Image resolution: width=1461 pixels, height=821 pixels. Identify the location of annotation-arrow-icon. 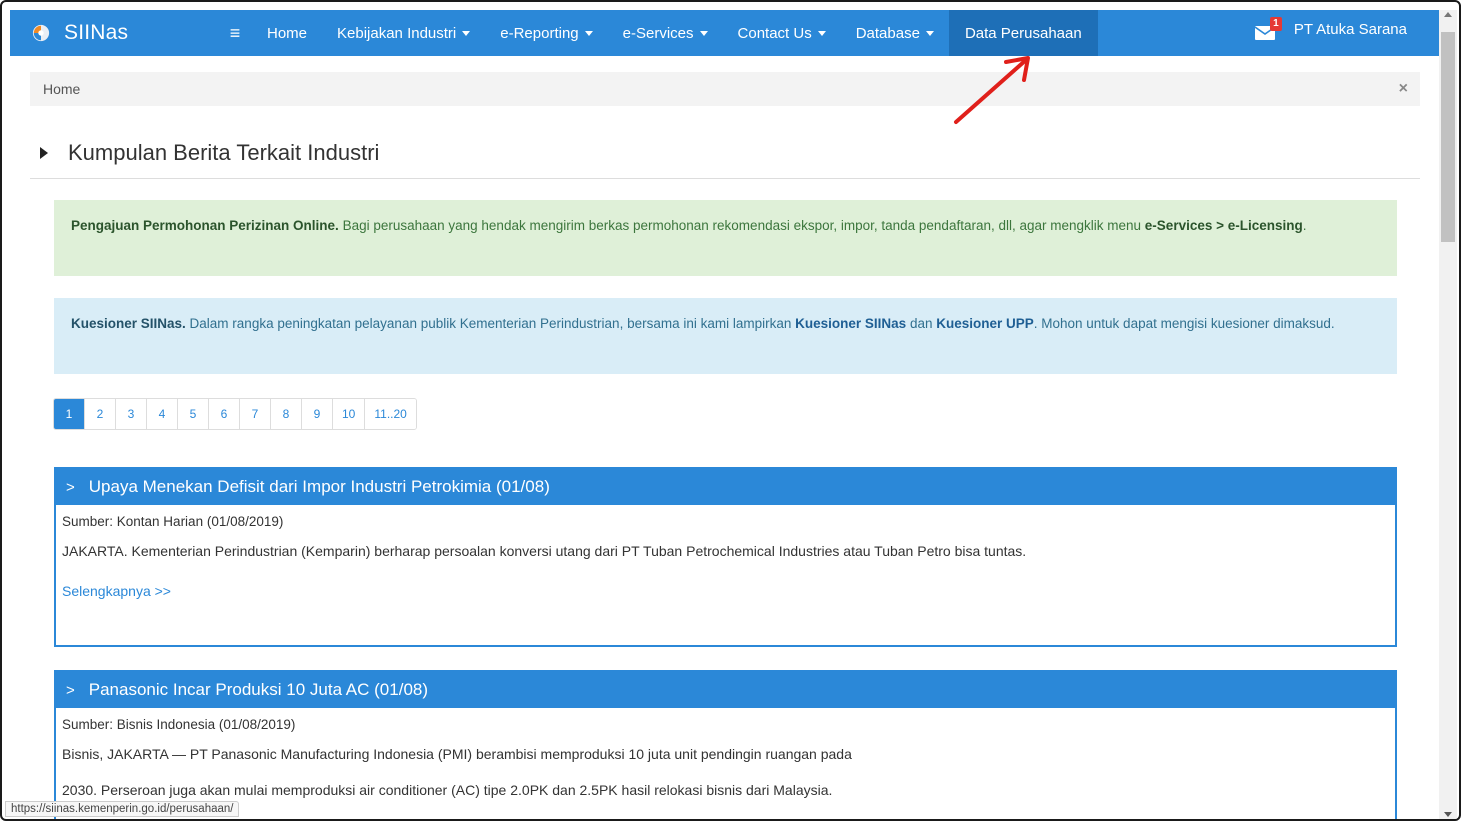
(992, 90).